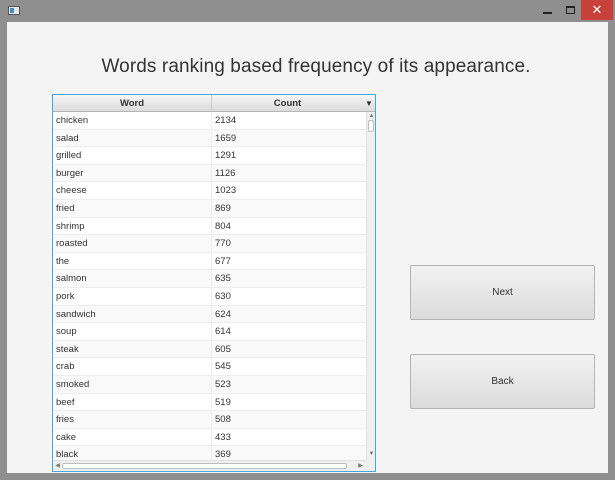 The height and width of the screenshot is (480, 615). I want to click on cell-word: steak, so click(132, 349).